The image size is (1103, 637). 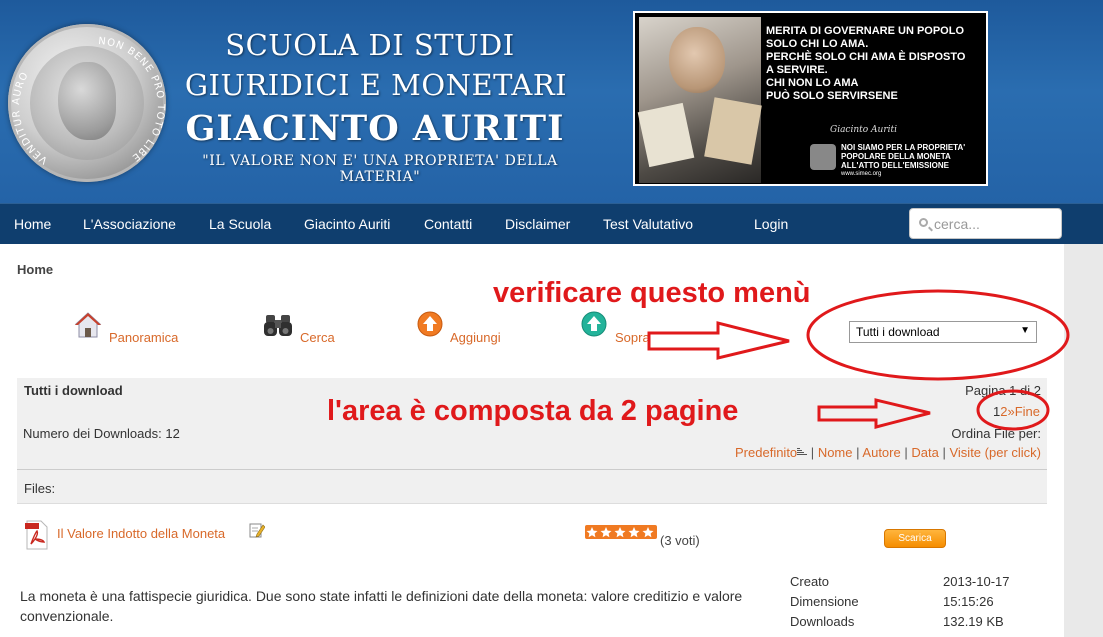 I want to click on coin-logo: VENDITUR AURO NON BENE PRO TOTO LIBERTAS, so click(x=87, y=103).